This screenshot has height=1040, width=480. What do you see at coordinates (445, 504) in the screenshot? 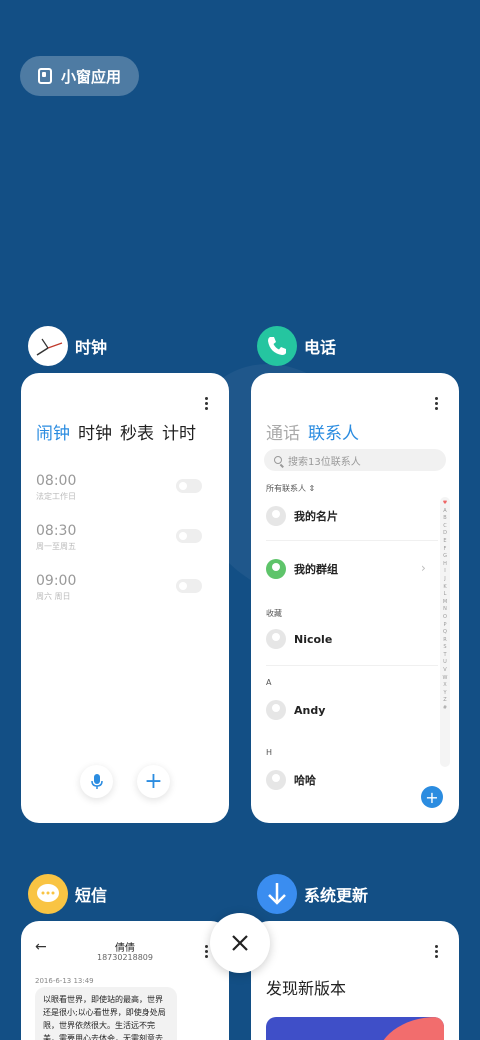
I see `index-letter: ♥` at bounding box center [445, 504].